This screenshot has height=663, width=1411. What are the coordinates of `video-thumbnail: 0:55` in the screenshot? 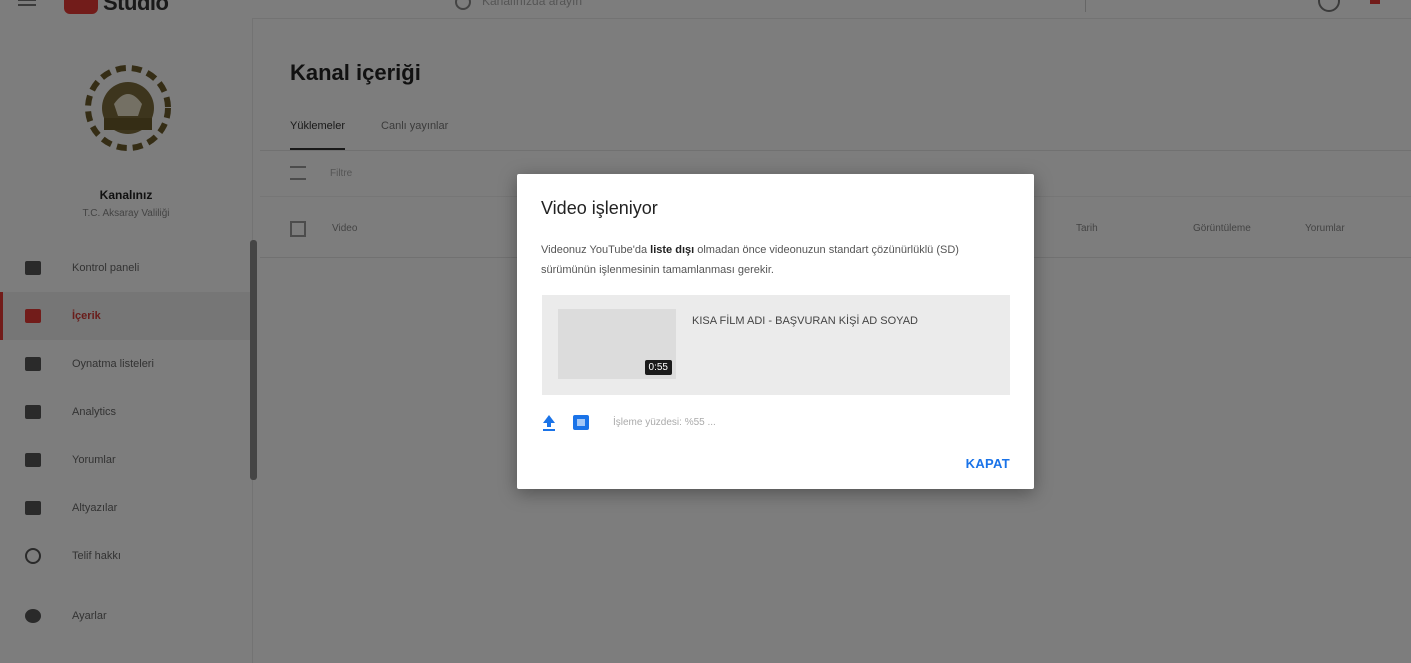 It's located at (617, 344).